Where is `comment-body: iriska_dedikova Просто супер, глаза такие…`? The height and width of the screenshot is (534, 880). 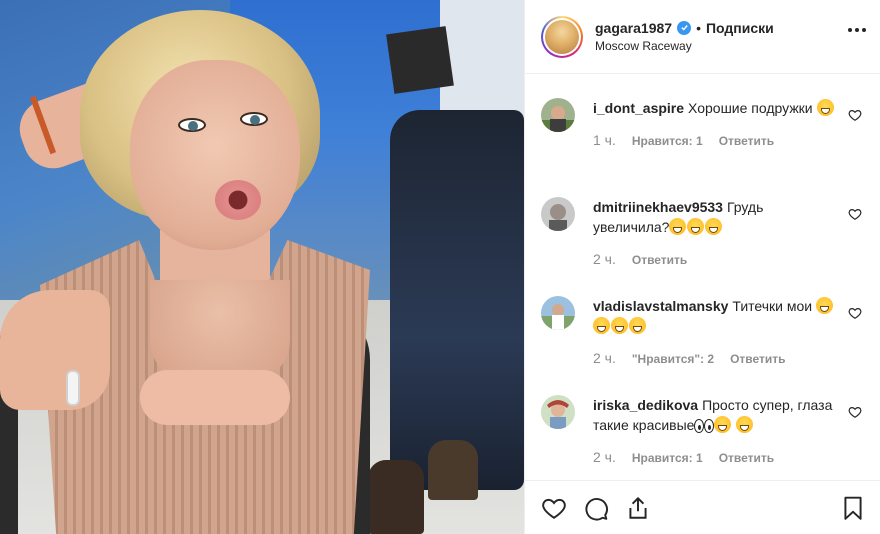
comment-body: iriska_dedikova Просто супер, глаза такие… is located at coordinates (717, 432).